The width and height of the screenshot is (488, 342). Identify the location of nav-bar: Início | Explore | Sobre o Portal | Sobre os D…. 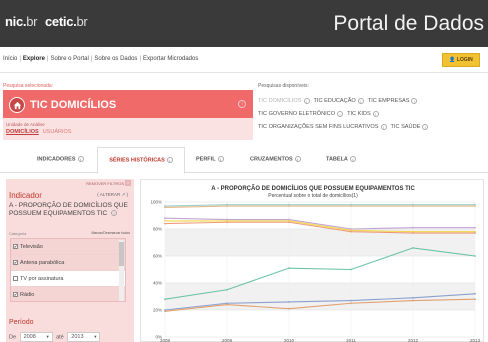
(244, 60).